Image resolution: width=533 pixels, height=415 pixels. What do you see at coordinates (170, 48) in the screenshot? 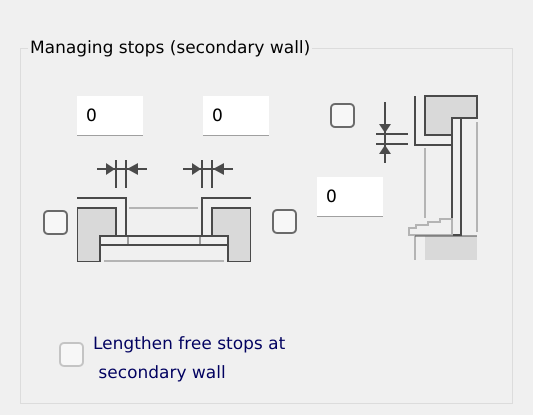
I see `group-title: Managing stops (secondary wall)` at bounding box center [170, 48].